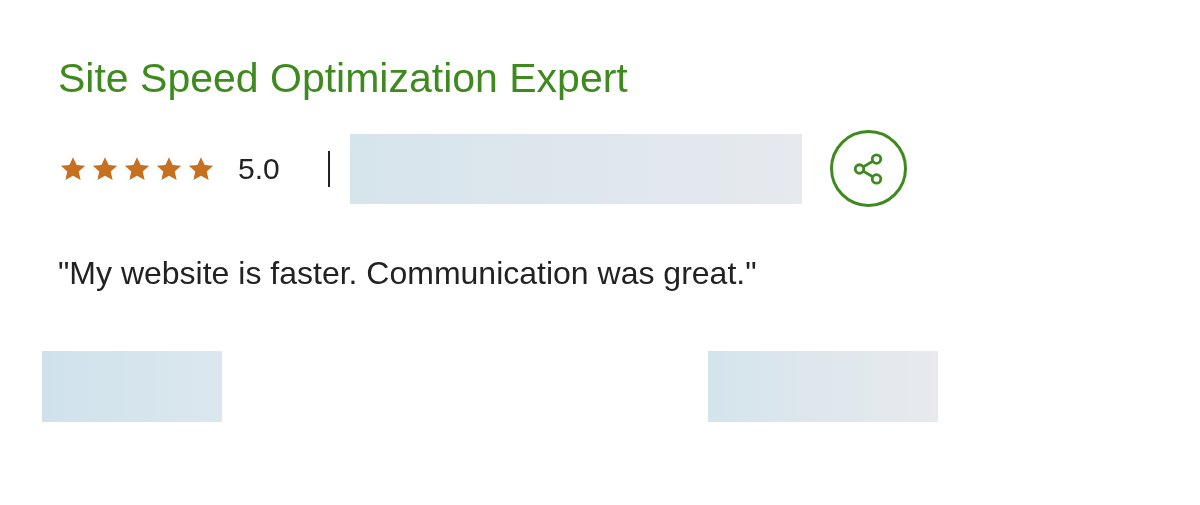  What do you see at coordinates (407, 273) in the screenshot?
I see `review-quote: "My website is faster. Communication was great."` at bounding box center [407, 273].